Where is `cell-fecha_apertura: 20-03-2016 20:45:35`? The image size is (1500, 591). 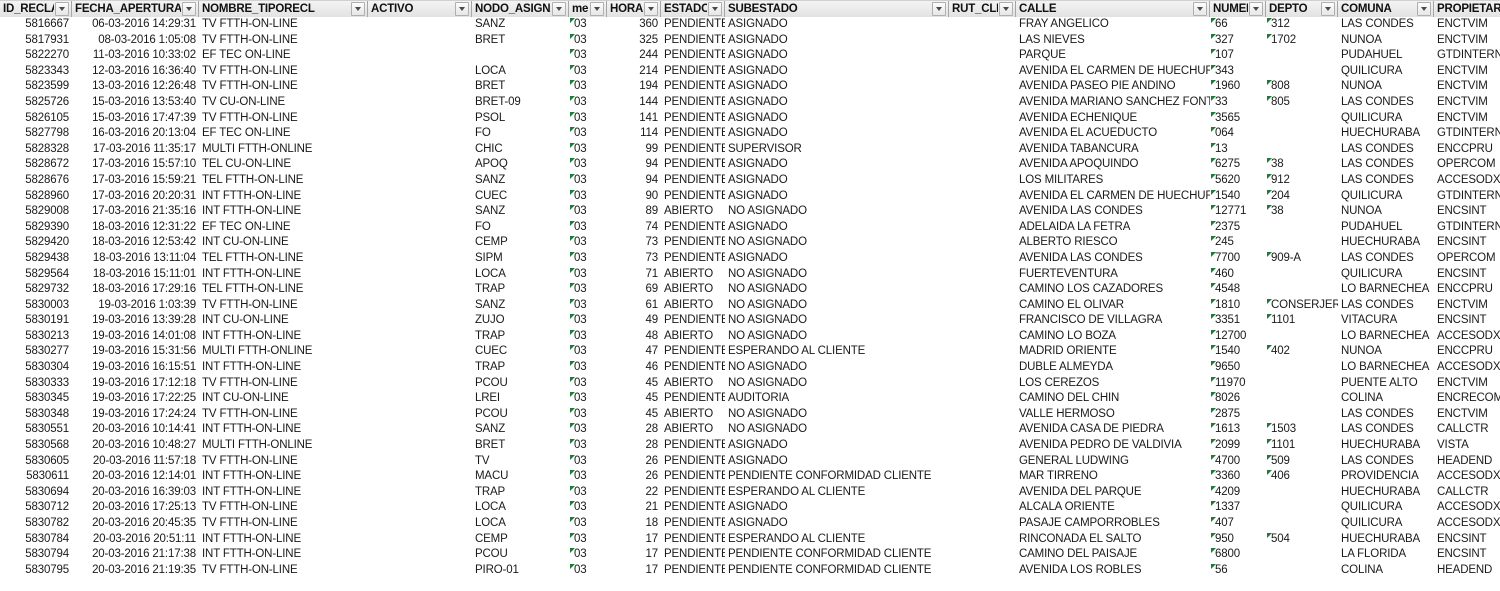
cell-fecha_apertura: 20-03-2016 20:45:35 is located at coordinates (135, 524).